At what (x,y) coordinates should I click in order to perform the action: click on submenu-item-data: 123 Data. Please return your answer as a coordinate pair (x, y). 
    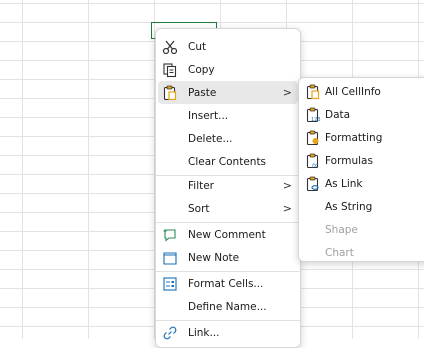
    Looking at the image, I should click on (362, 114).